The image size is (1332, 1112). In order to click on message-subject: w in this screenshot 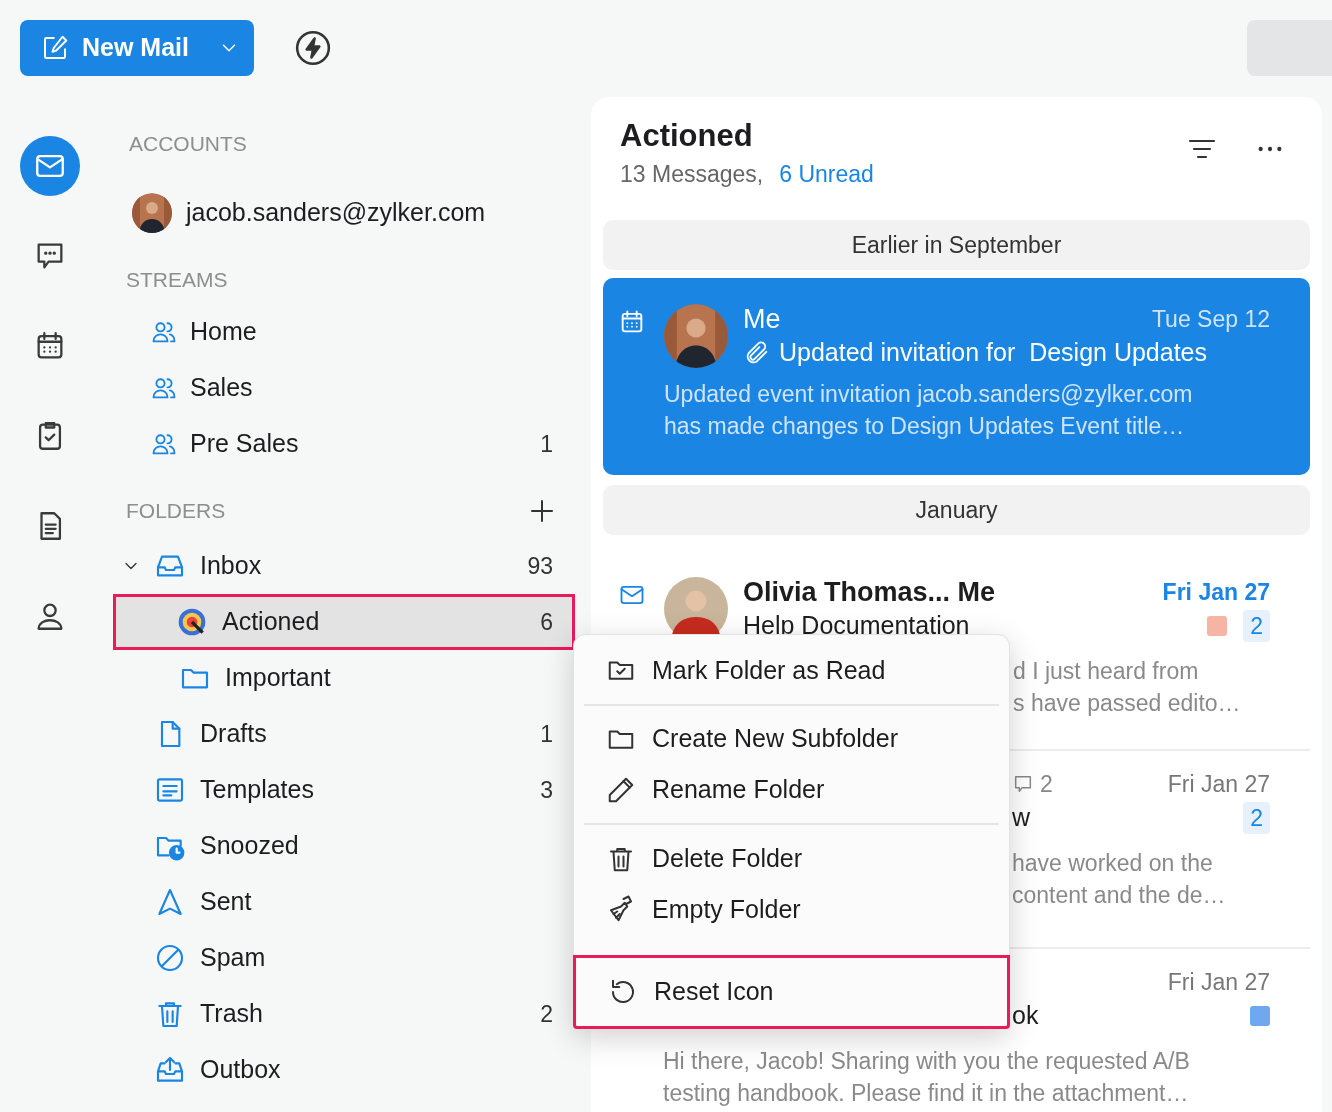, I will do `click(1021, 818)`.